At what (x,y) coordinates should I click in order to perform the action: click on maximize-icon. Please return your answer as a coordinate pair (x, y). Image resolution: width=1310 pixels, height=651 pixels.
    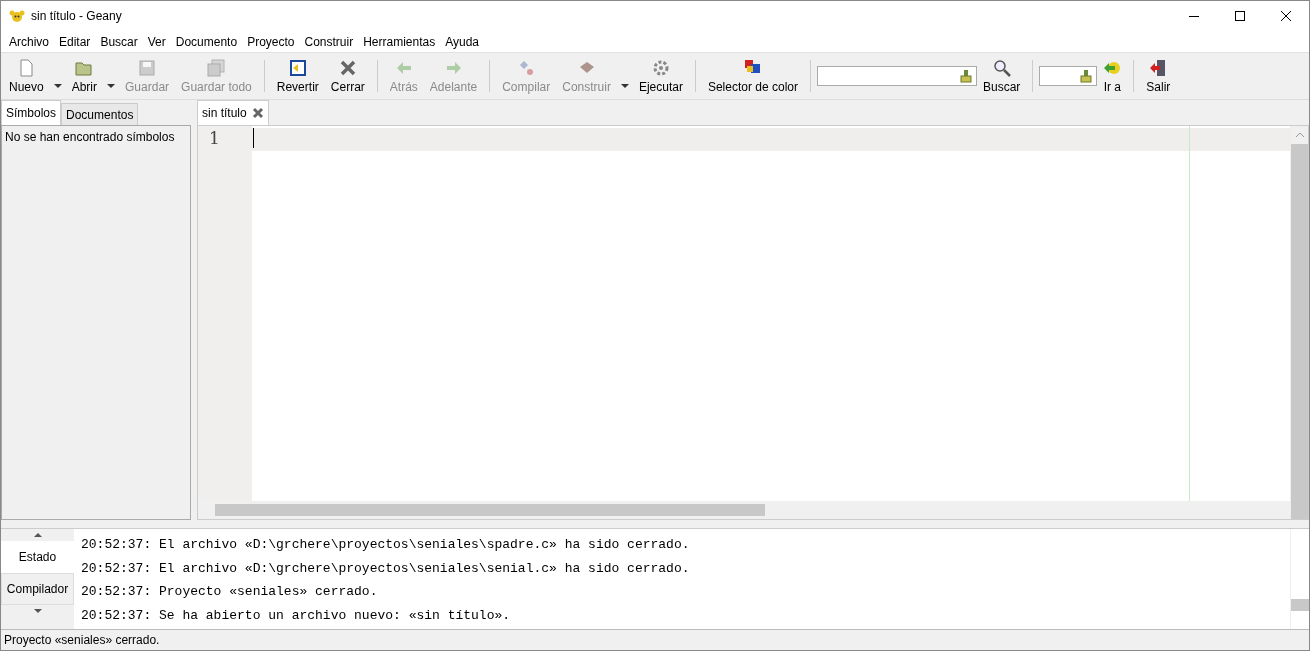
    Looking at the image, I should click on (1240, 16).